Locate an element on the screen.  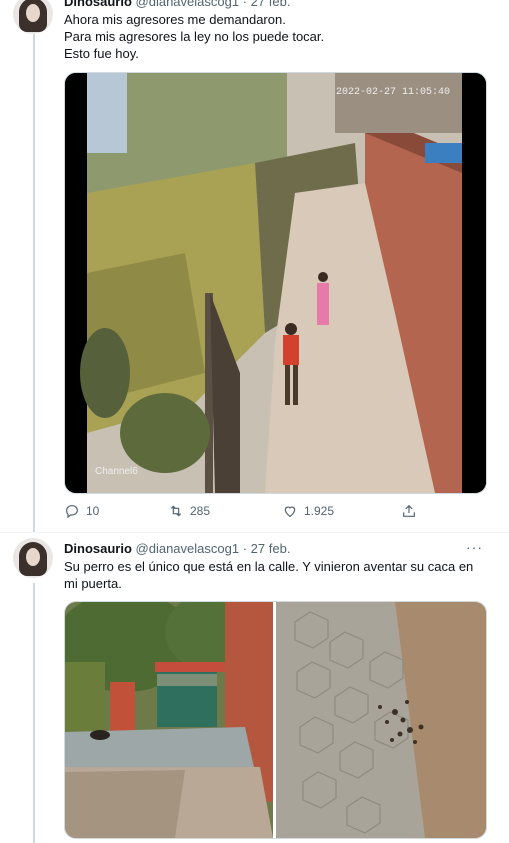
heart-icon is located at coordinates (290, 512).